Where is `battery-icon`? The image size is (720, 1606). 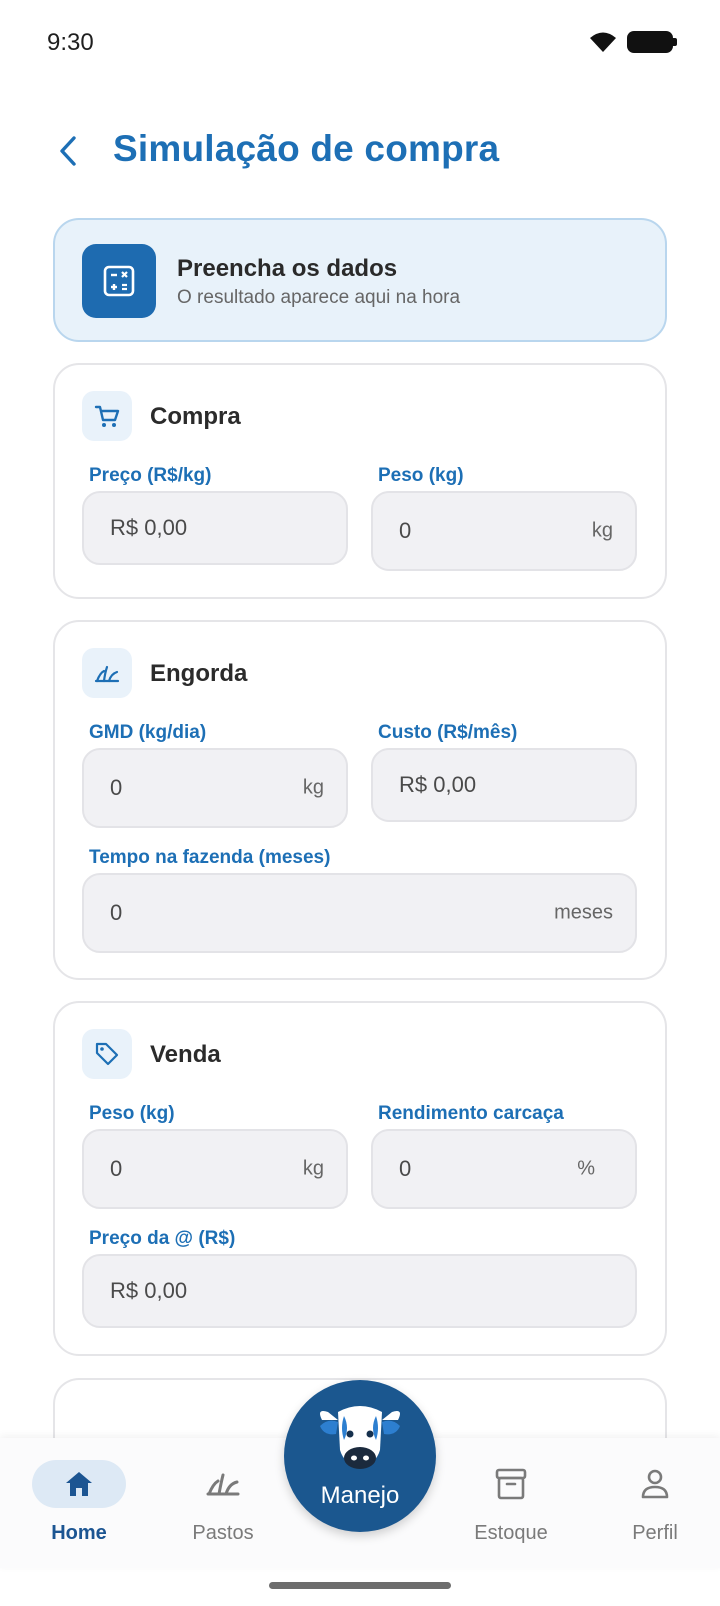
battery-icon is located at coordinates (652, 42).